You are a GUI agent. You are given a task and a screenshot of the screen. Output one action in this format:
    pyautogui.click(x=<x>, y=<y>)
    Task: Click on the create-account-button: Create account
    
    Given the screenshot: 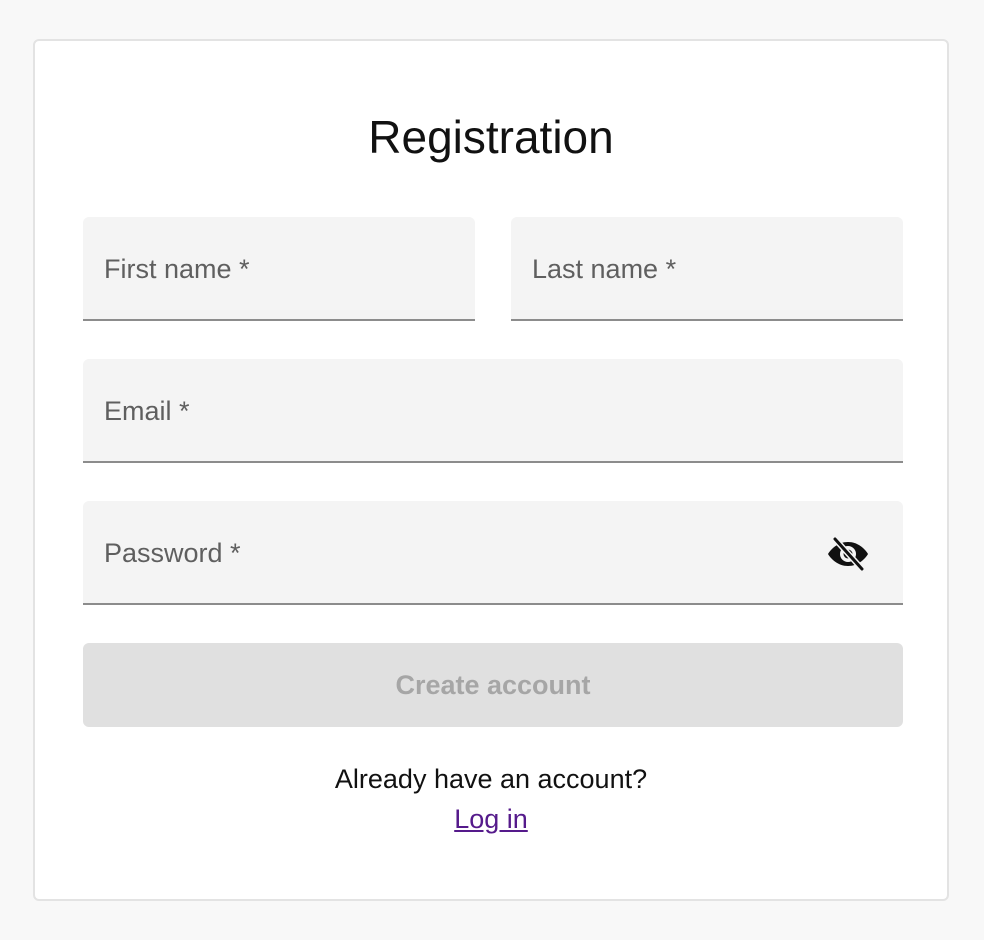 What is the action you would take?
    pyautogui.click(x=493, y=685)
    